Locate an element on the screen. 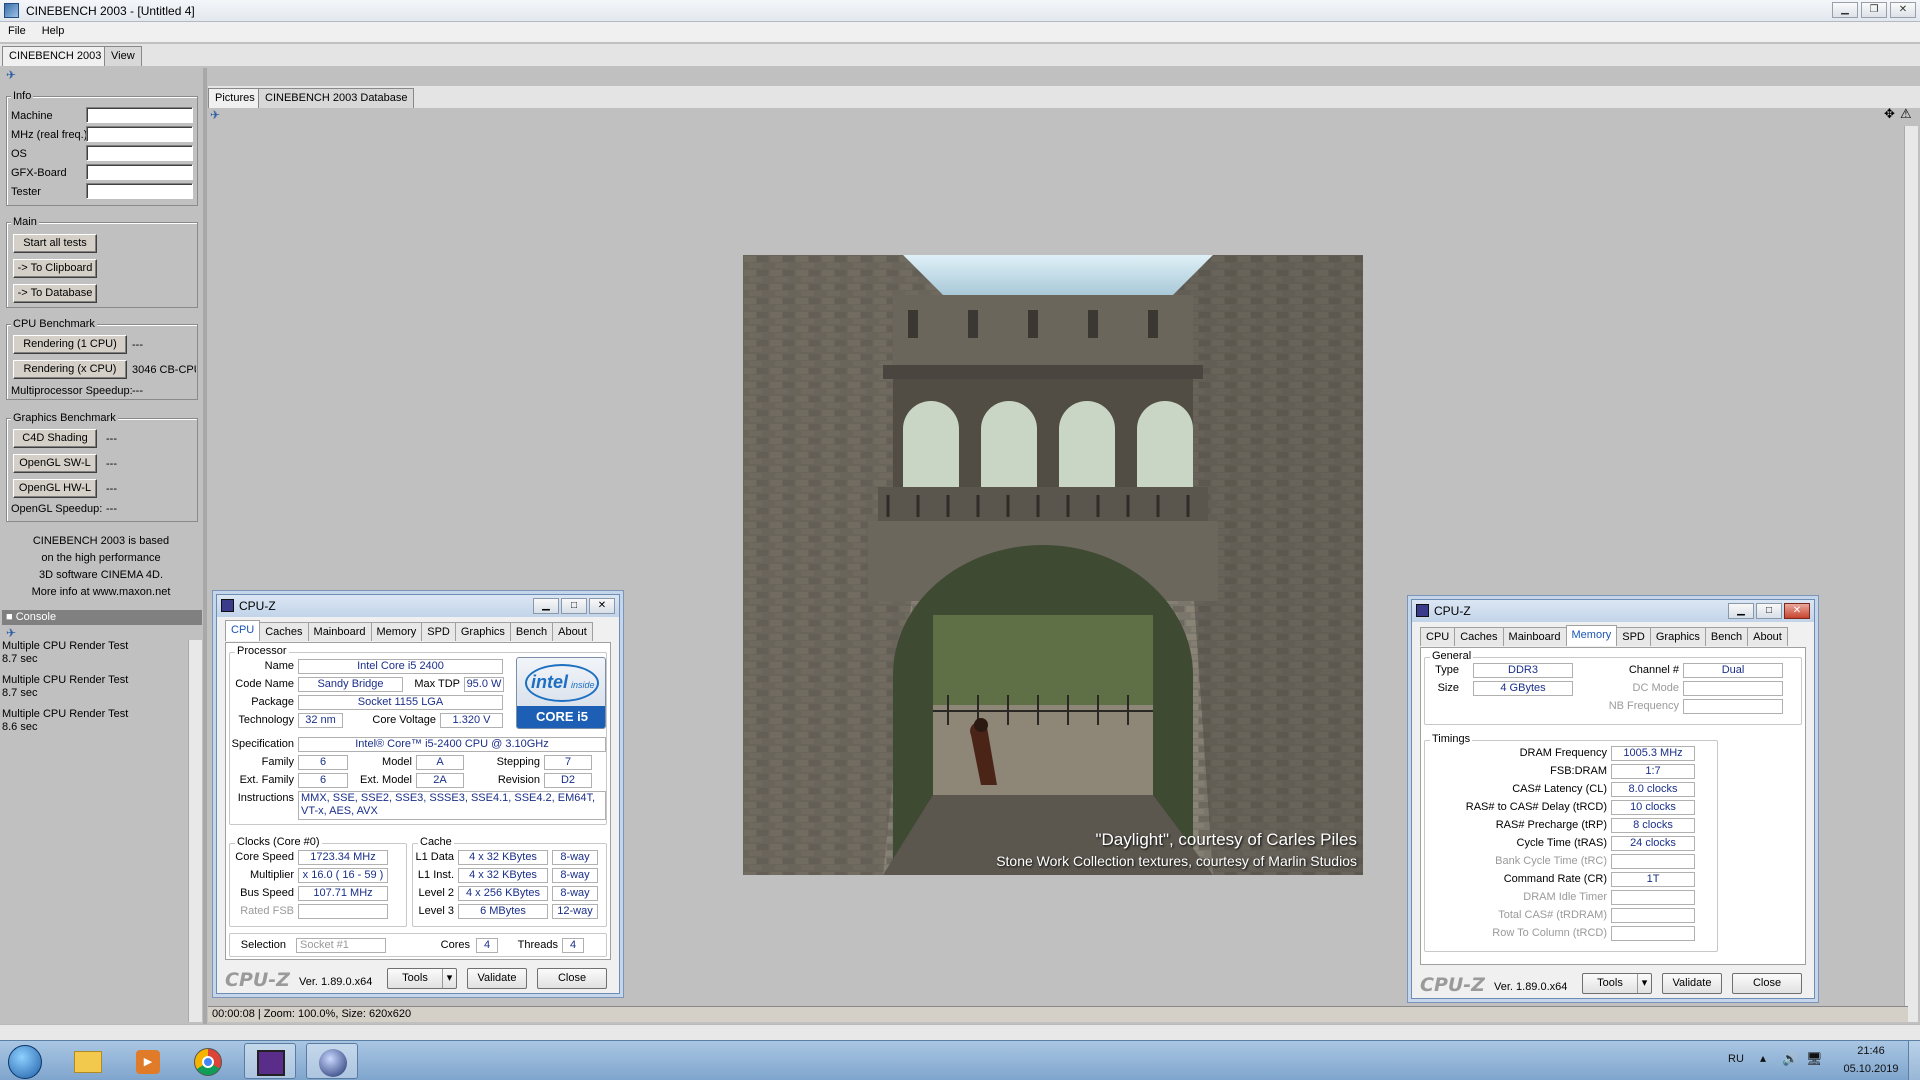 Image resolution: width=1920 pixels, height=1080 pixels. to-clipboard-button: -> To Clipboard is located at coordinates (55, 268).